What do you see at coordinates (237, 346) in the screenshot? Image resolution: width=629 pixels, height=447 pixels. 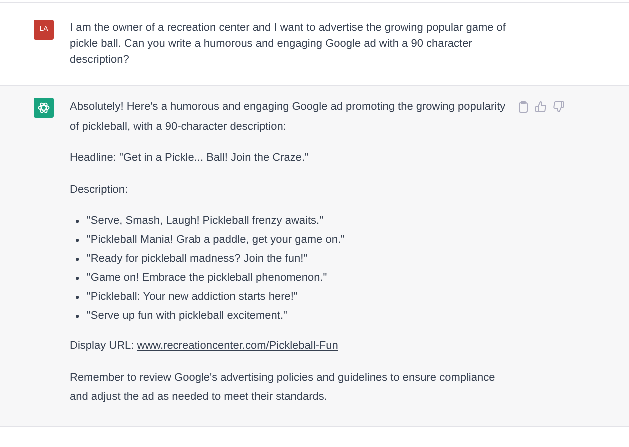 I see `url-link: www.recreationcenter.com/Pickleball-Fun` at bounding box center [237, 346].